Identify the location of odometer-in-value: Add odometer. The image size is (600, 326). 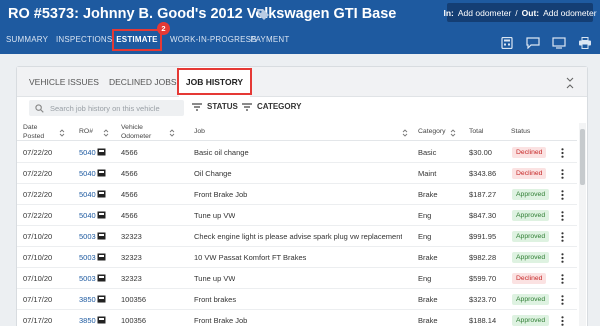
(484, 13).